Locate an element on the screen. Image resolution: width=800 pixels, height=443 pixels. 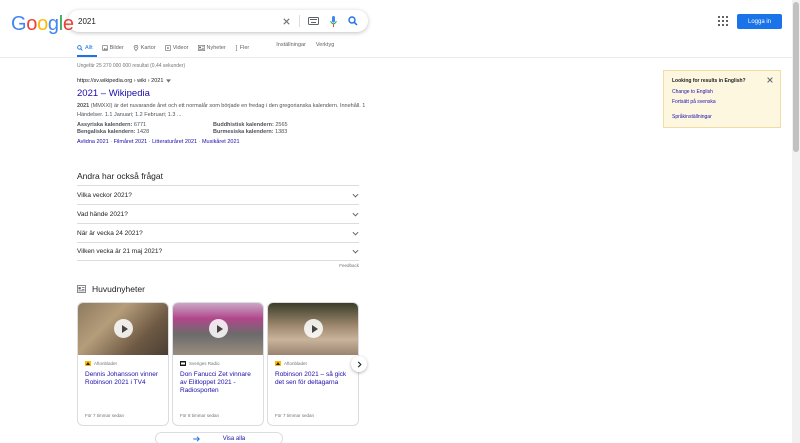
news-source-name: Sveriges Radio is located at coordinates (204, 363).